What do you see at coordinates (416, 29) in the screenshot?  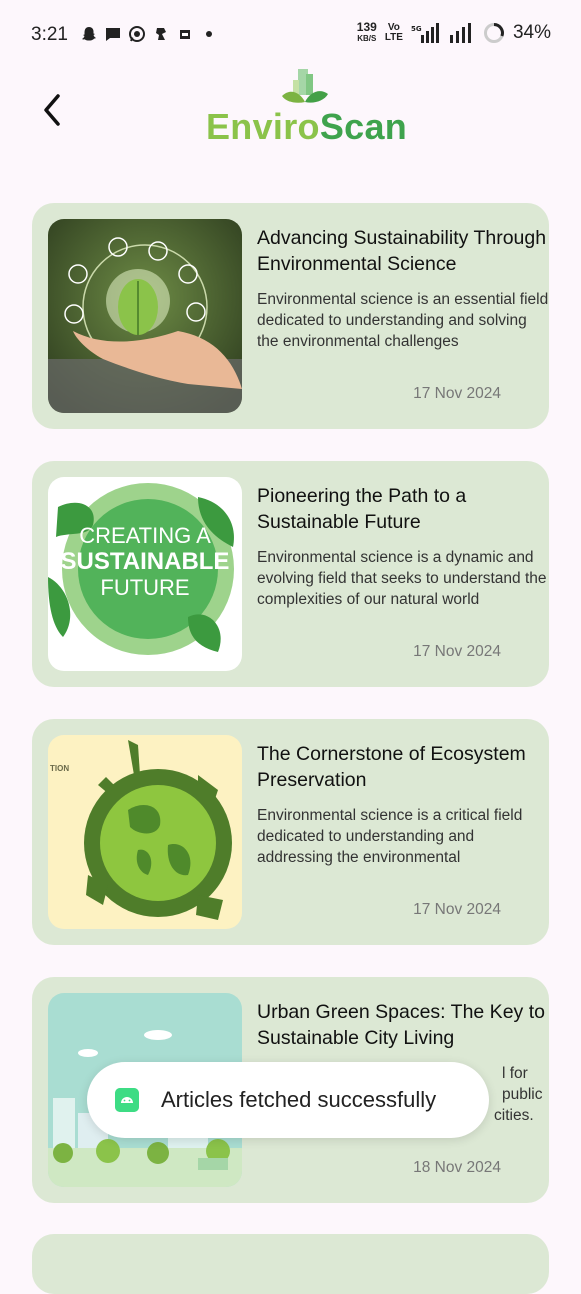 I see `svg-text: 5G` at bounding box center [416, 29].